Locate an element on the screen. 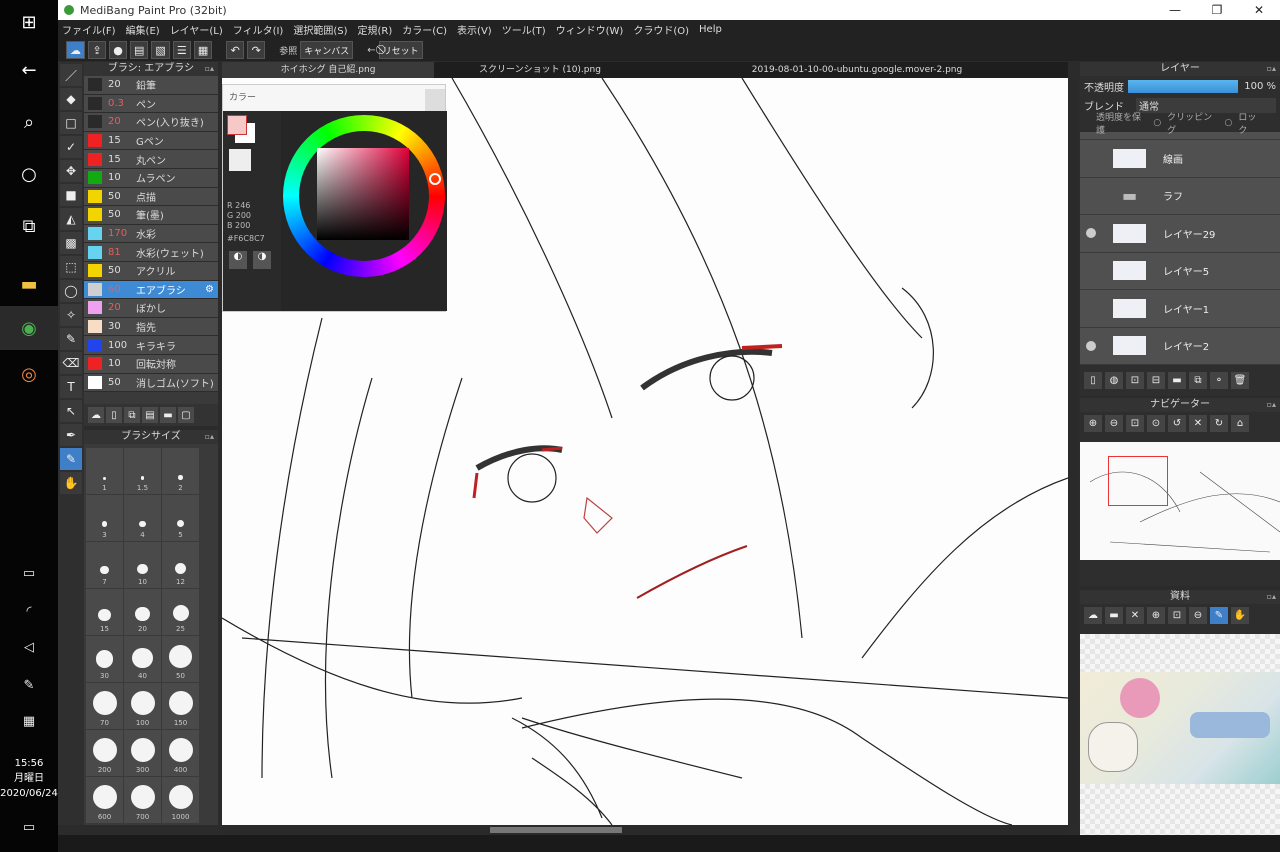 The height and width of the screenshot is (852, 1280). brush-size-cell: 25 is located at coordinates (180, 612).